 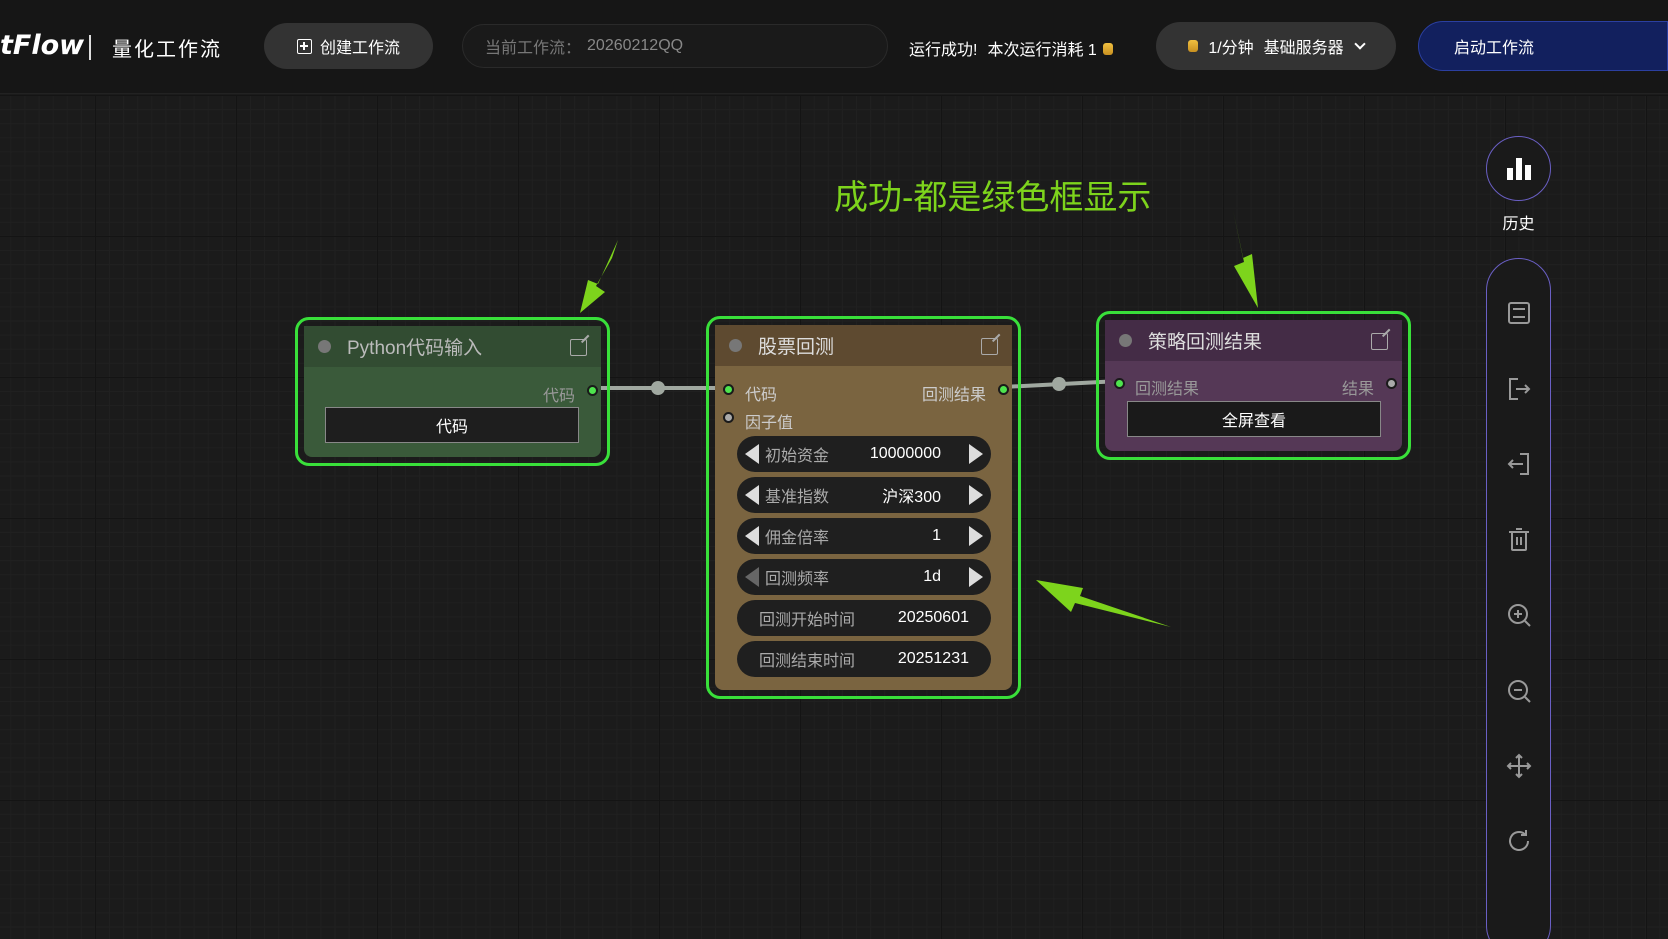 I want to click on move-icon, so click(x=1519, y=766).